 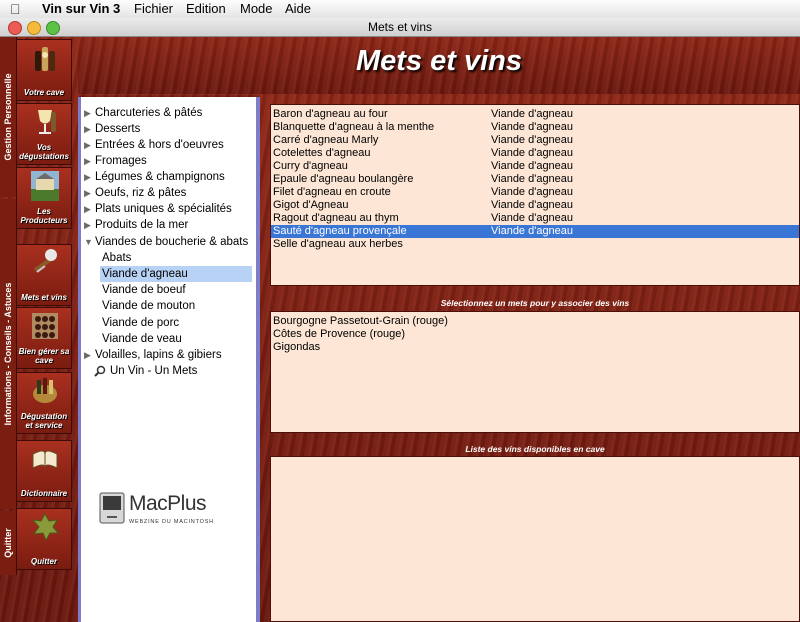 I want to click on tree-item: ▶ Entrées & hors d'oeuvres, so click(x=166, y=145).